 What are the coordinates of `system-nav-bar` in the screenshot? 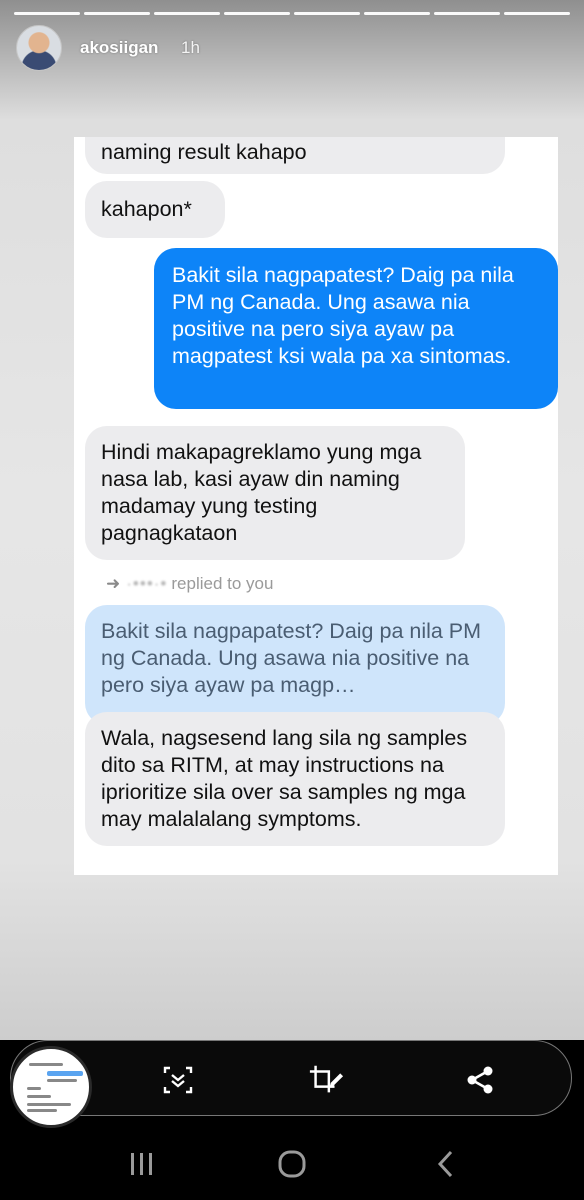 It's located at (292, 1164).